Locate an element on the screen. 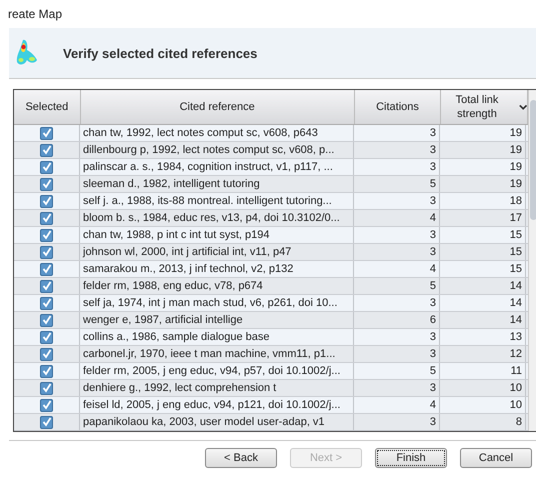 Image resolution: width=536 pixels, height=486 pixels. table-cell: collins a., 1986, sample dialogue base is located at coordinates (217, 337).